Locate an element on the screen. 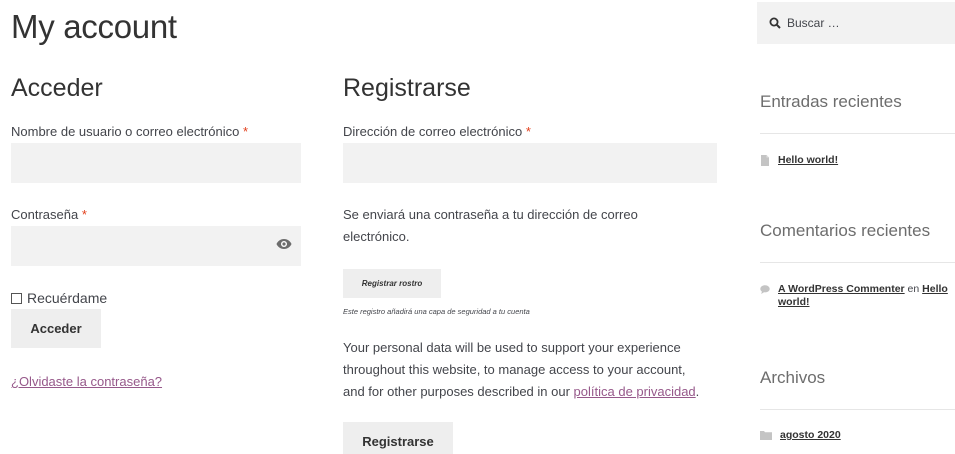  archive-link: agosto 2020 is located at coordinates (810, 435).